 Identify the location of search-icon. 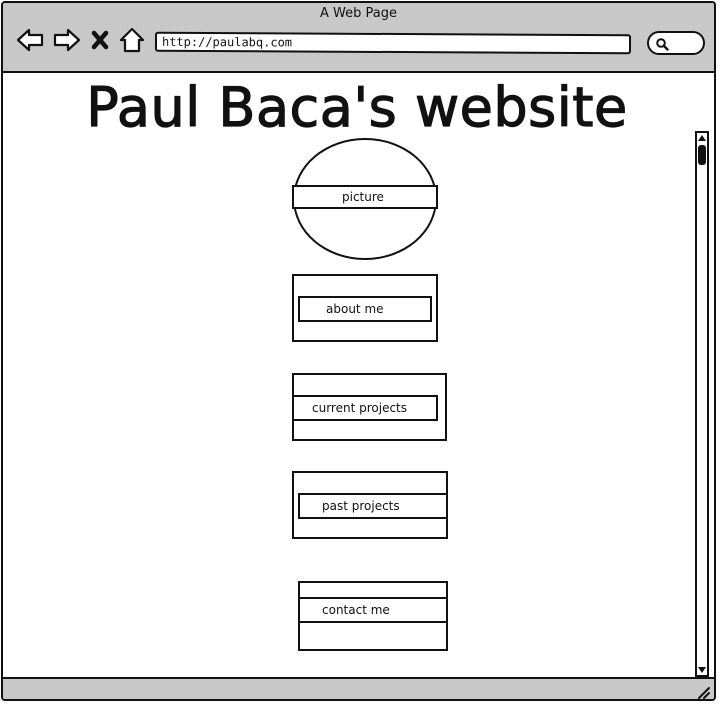
(662, 44).